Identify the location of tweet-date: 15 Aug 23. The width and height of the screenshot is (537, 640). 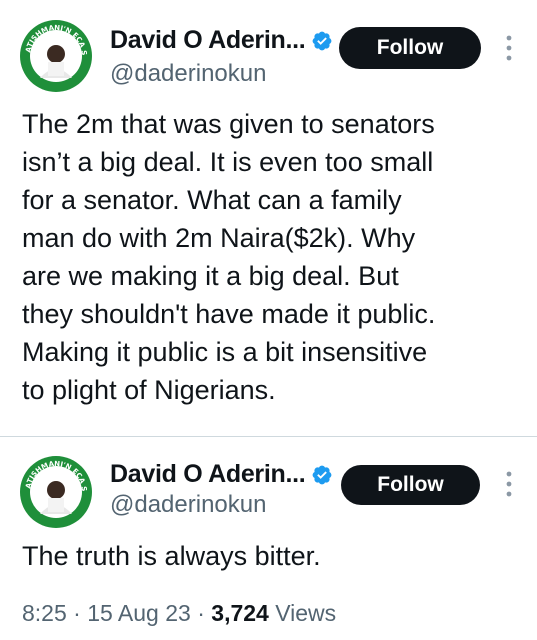
(139, 613).